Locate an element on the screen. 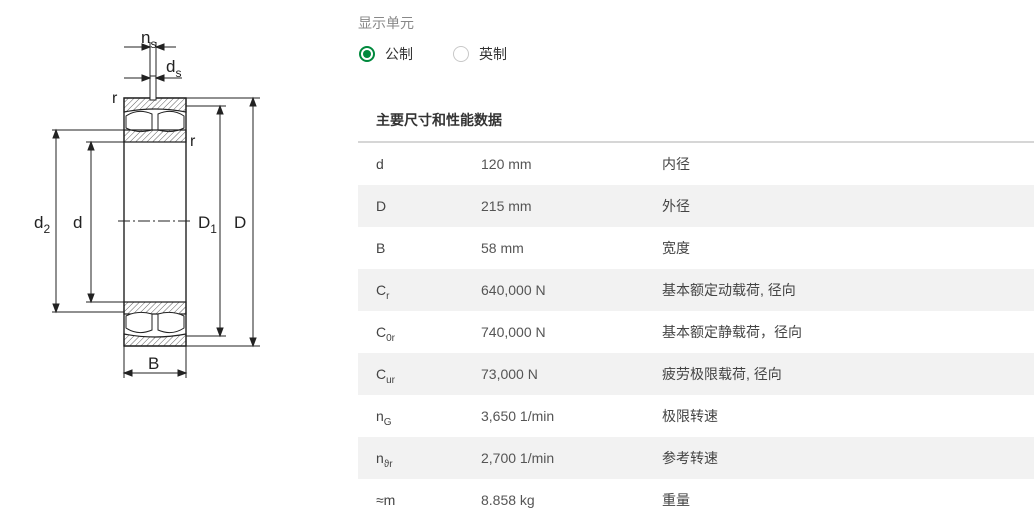 Image resolution: width=1034 pixels, height=522 pixels. r-inner-label: r is located at coordinates (193, 141).